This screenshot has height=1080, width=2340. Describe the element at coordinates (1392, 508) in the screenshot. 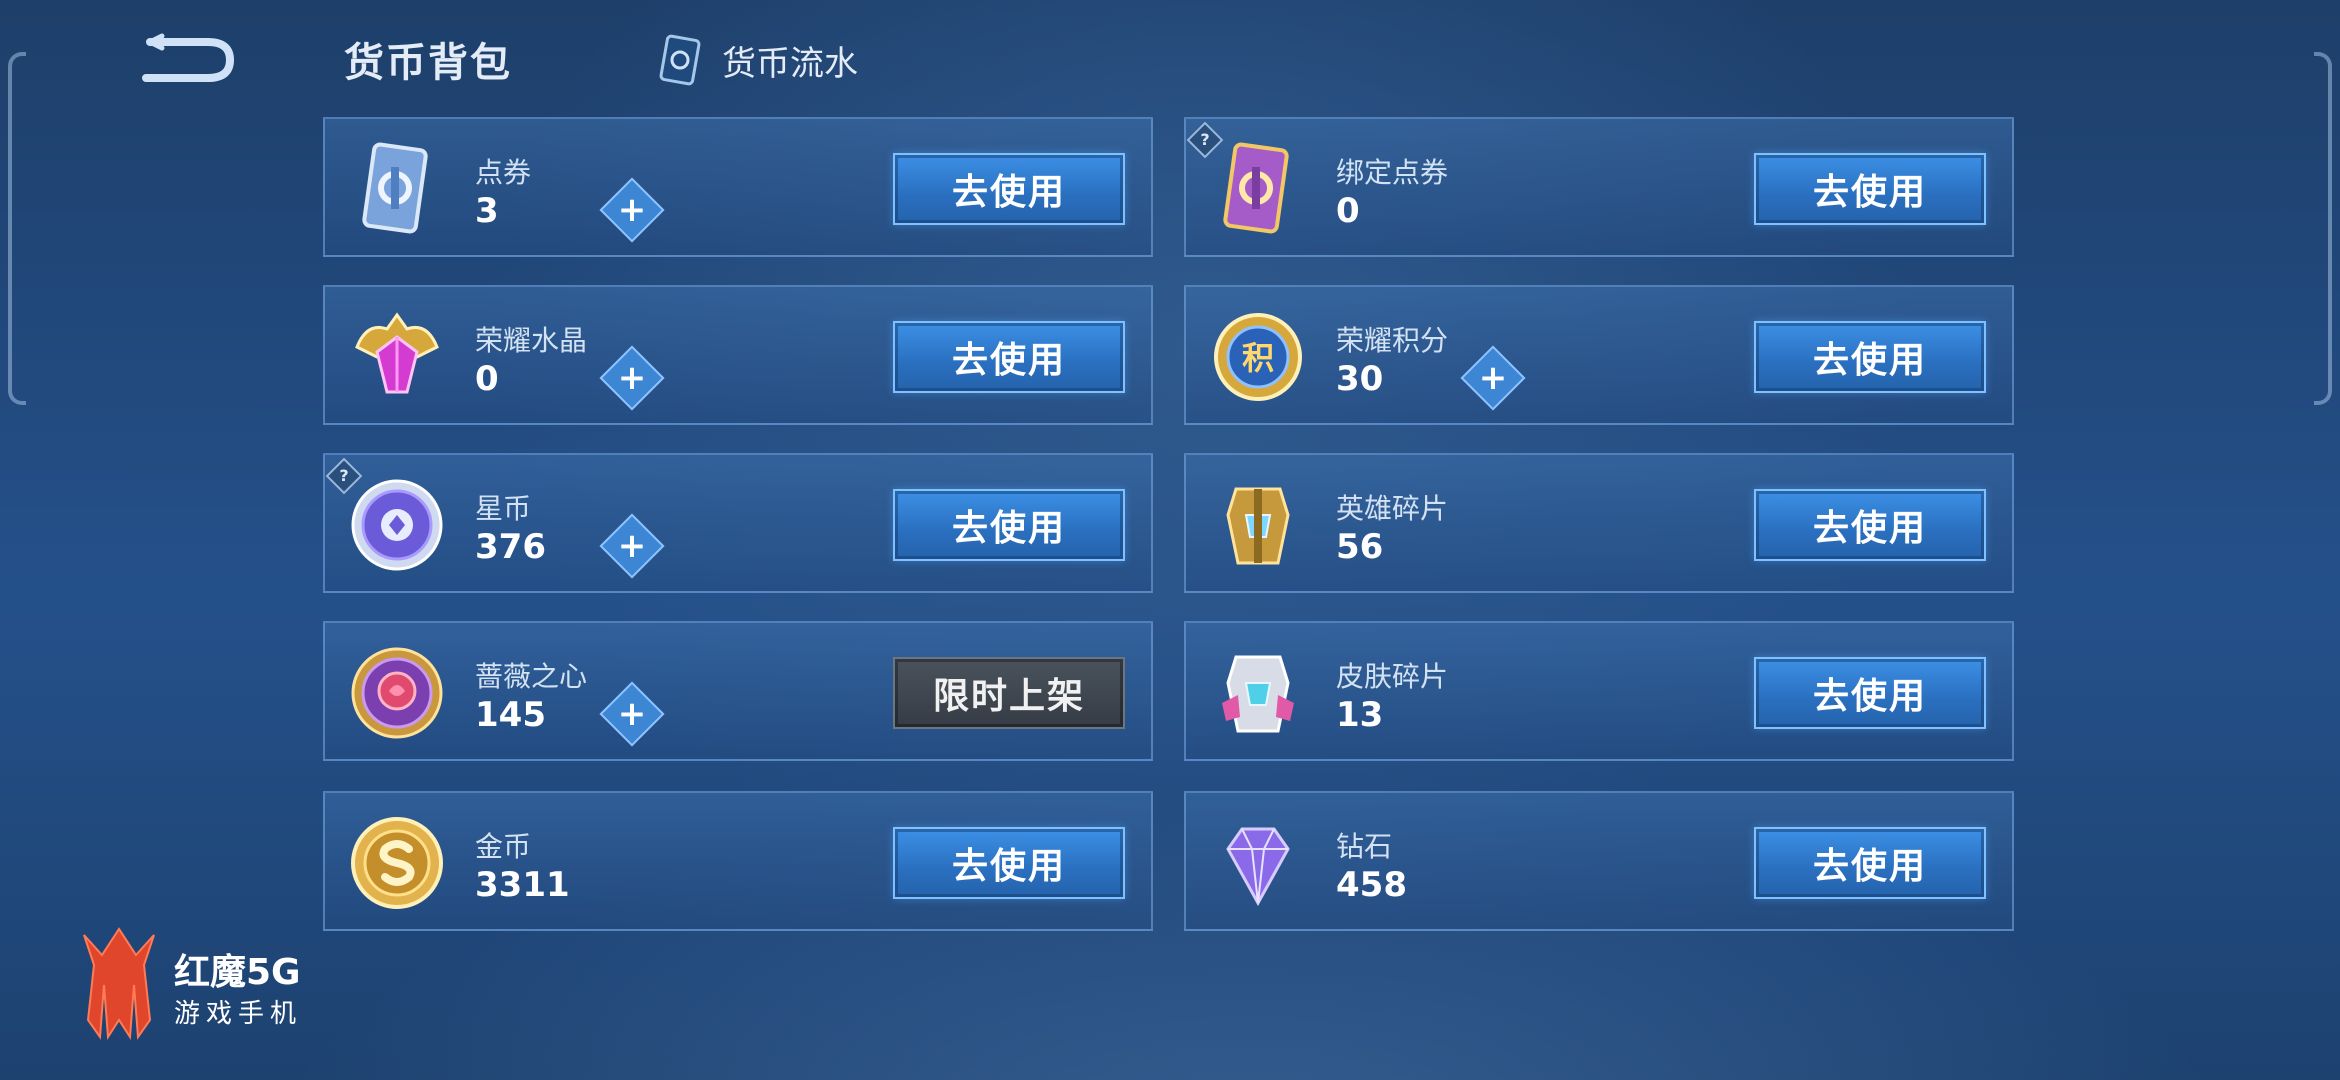

I see `currency-name: 英雄碎片` at that location.